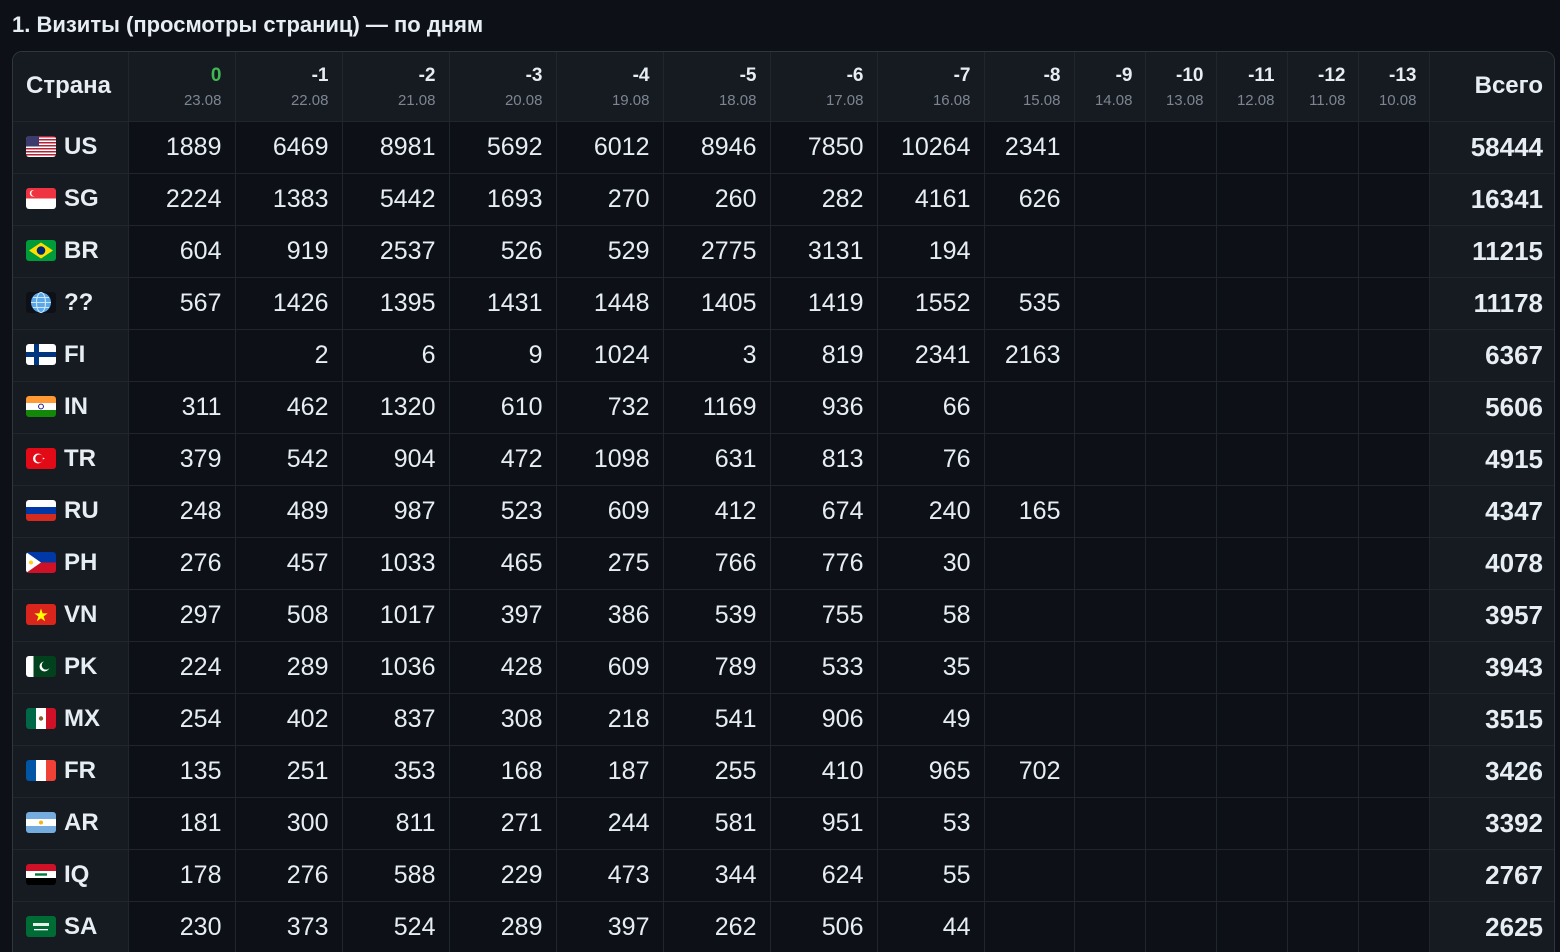 The image size is (1560, 952). I want to click on visits-cell: 224, so click(182, 667).